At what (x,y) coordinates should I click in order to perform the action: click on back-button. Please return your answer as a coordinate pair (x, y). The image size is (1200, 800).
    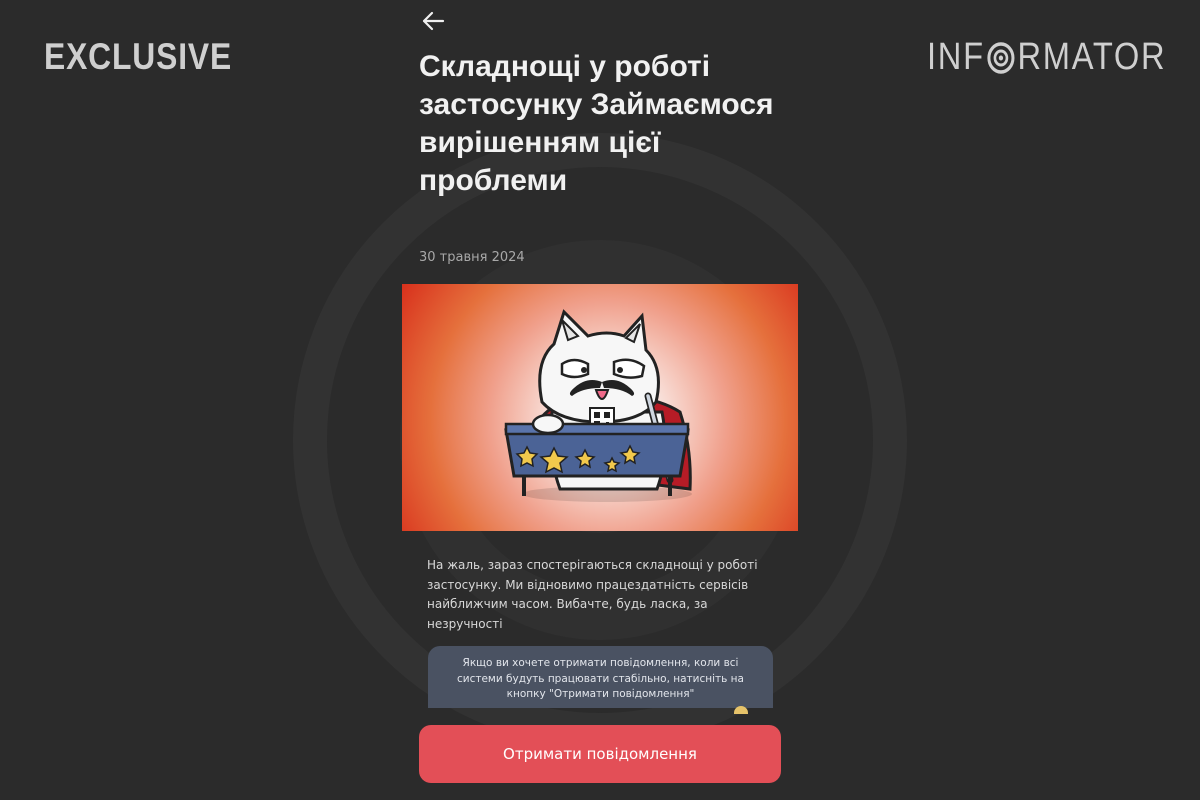
    Looking at the image, I should click on (433, 21).